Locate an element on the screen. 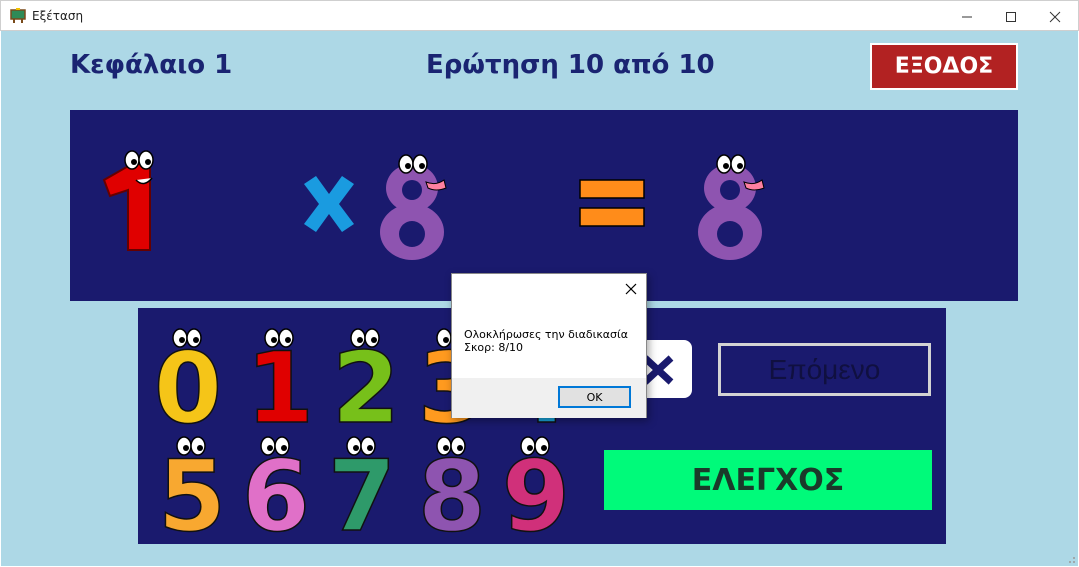 The height and width of the screenshot is (567, 1079). digit-glyph: 8 is located at coordinates (452, 497).